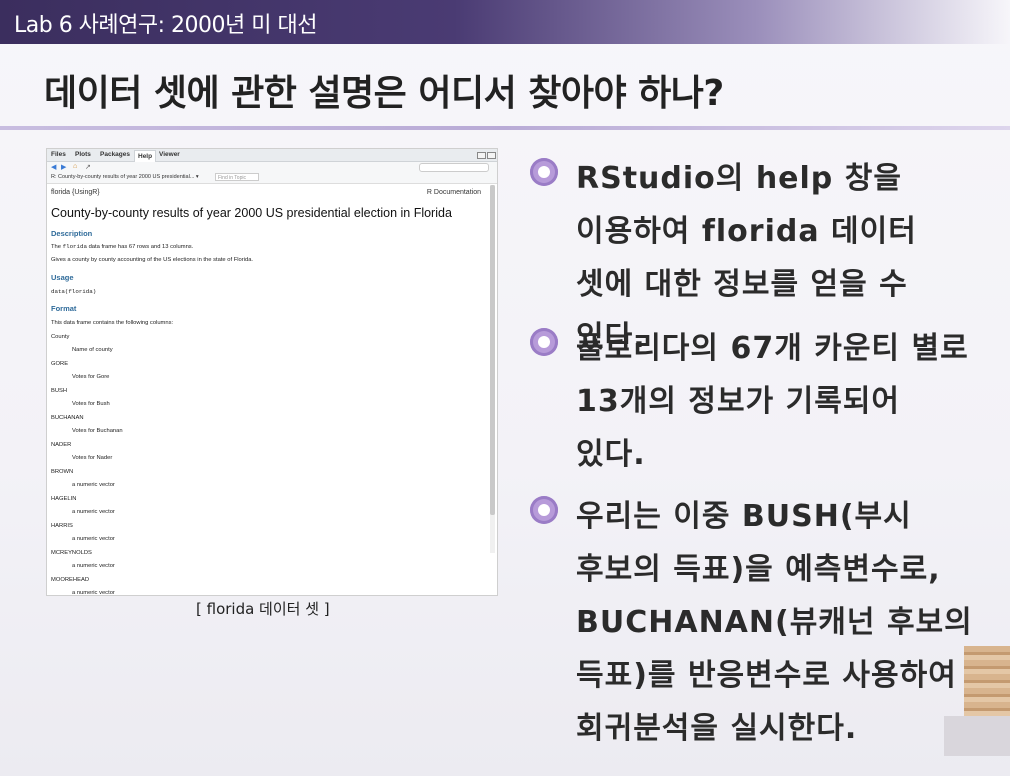 The height and width of the screenshot is (776, 1010). Describe the element at coordinates (505, 22) in the screenshot. I see `header-bar: Lab 6 사례연구: 2000년 미 대선` at that location.